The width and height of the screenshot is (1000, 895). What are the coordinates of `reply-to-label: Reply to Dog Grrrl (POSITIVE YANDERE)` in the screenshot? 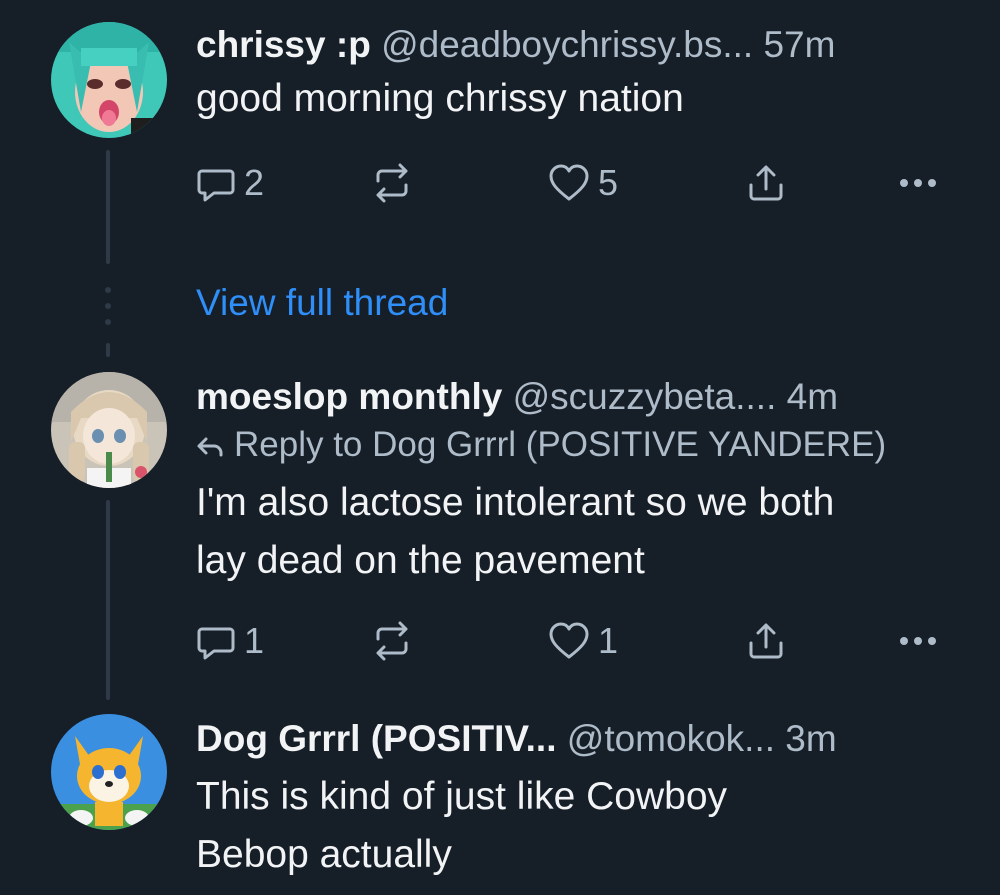 It's located at (560, 444).